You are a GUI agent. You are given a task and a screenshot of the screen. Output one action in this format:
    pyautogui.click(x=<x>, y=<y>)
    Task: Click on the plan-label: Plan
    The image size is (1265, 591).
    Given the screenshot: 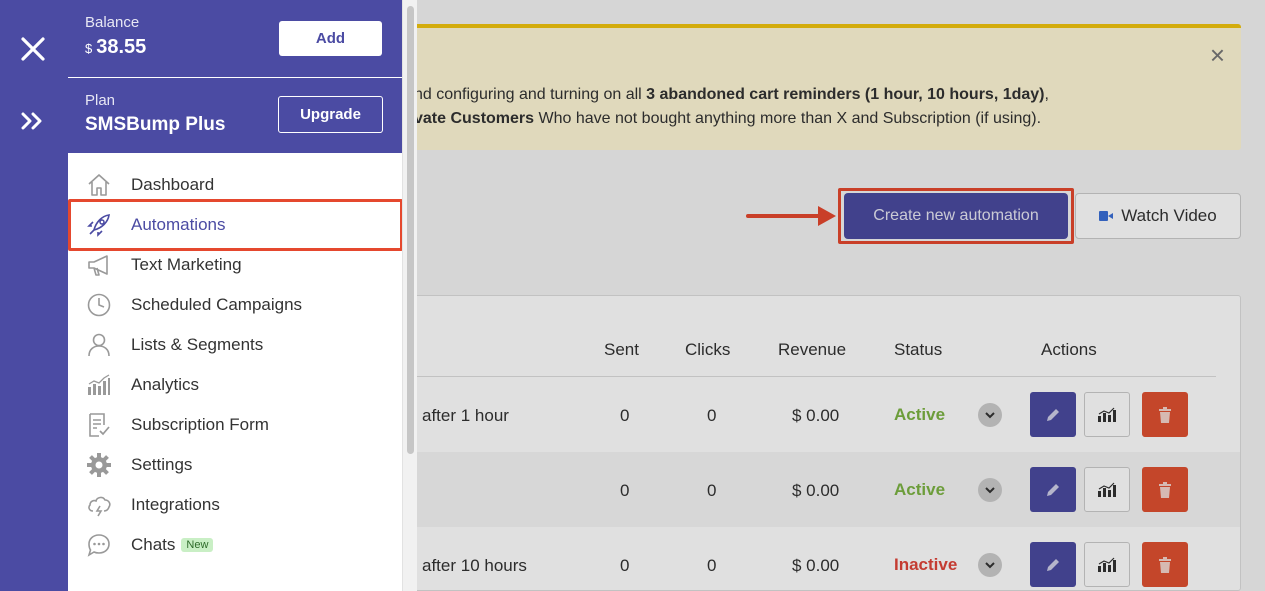 What is the action you would take?
    pyautogui.click(x=100, y=100)
    